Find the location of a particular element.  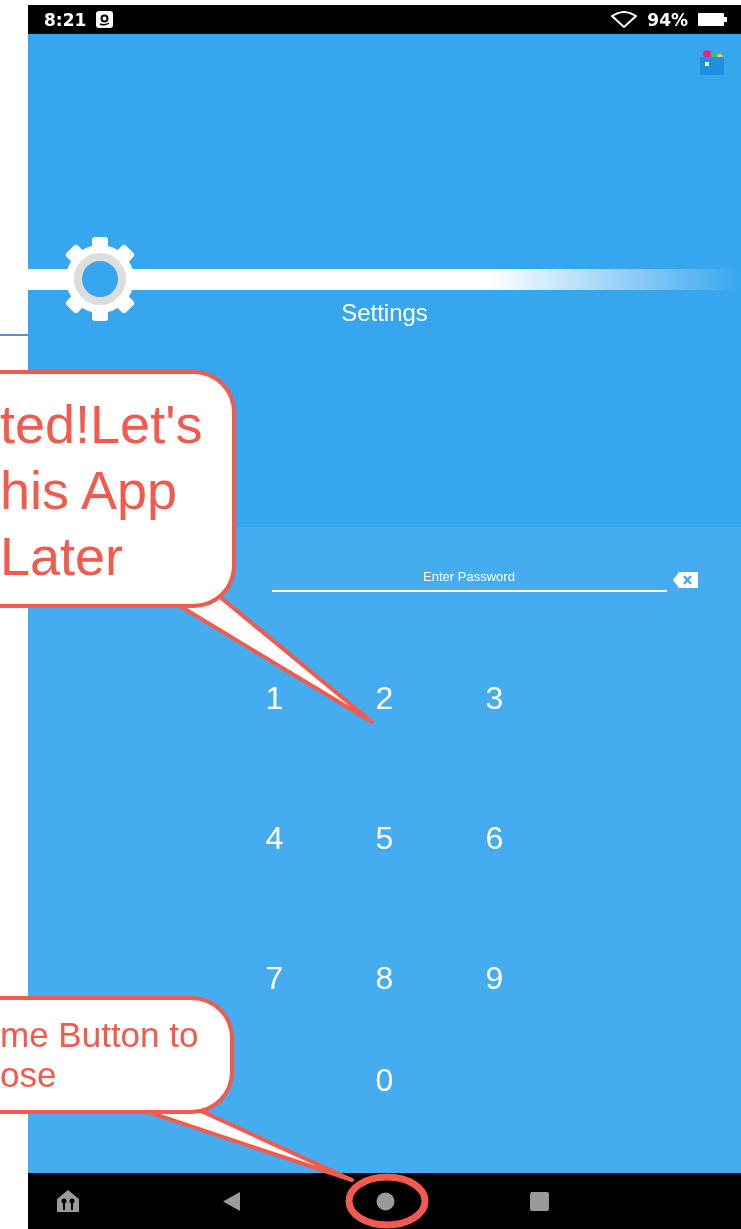

keypad-key: 9 is located at coordinates (494, 980).